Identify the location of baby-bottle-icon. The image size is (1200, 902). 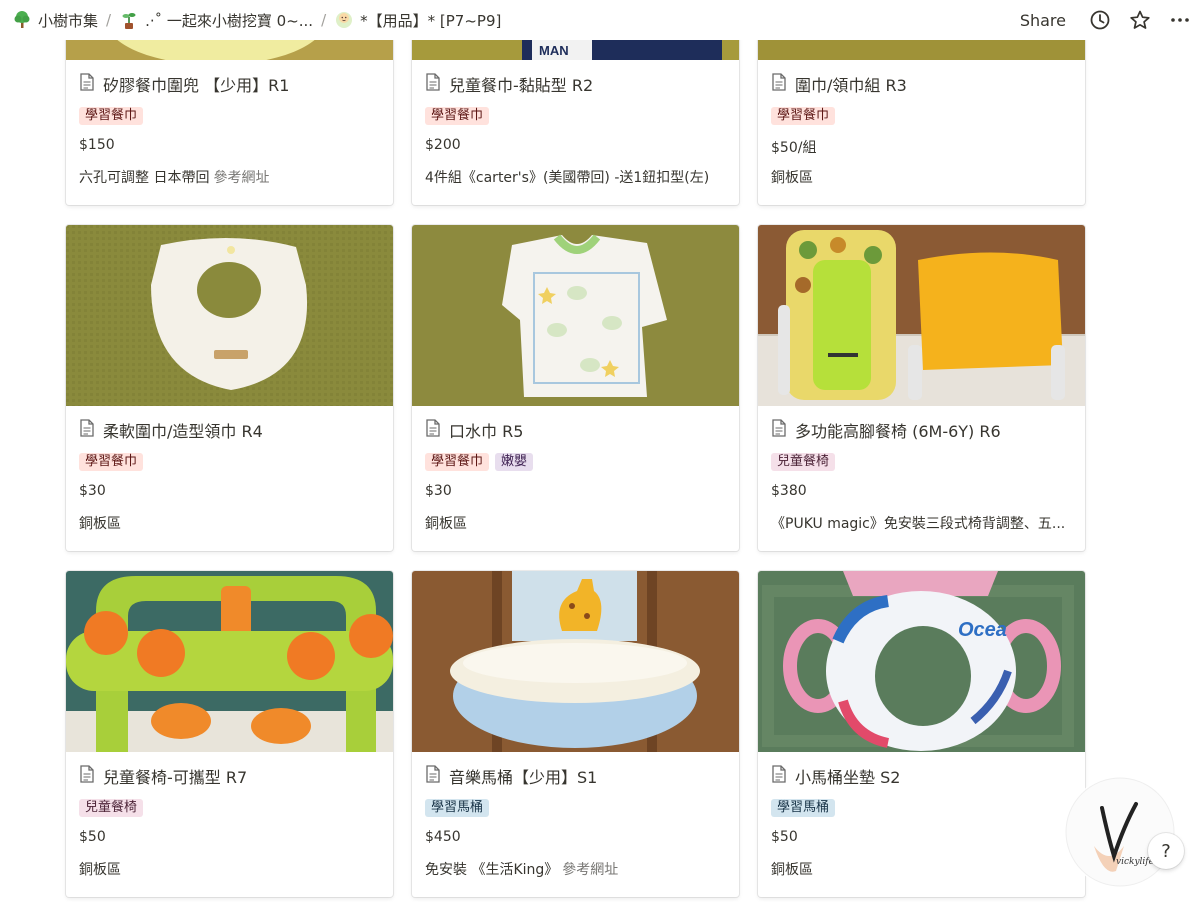
(344, 20).